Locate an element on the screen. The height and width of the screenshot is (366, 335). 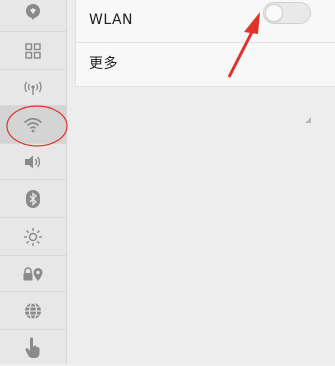
expand-corner-icon is located at coordinates (308, 120).